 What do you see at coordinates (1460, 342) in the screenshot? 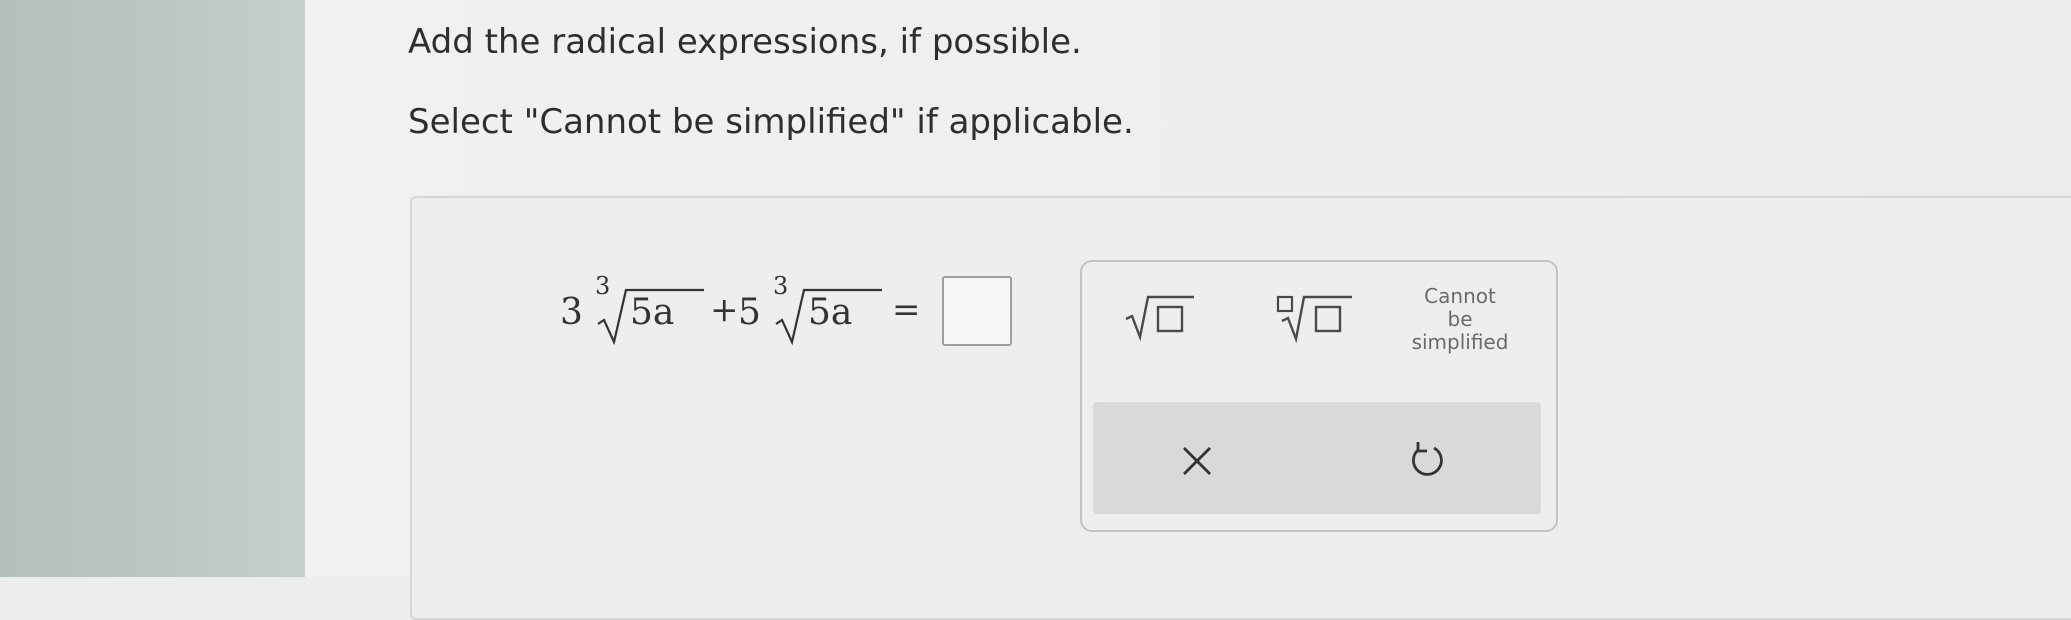
I see `cannot-label-line-3: simplified` at bounding box center [1460, 342].